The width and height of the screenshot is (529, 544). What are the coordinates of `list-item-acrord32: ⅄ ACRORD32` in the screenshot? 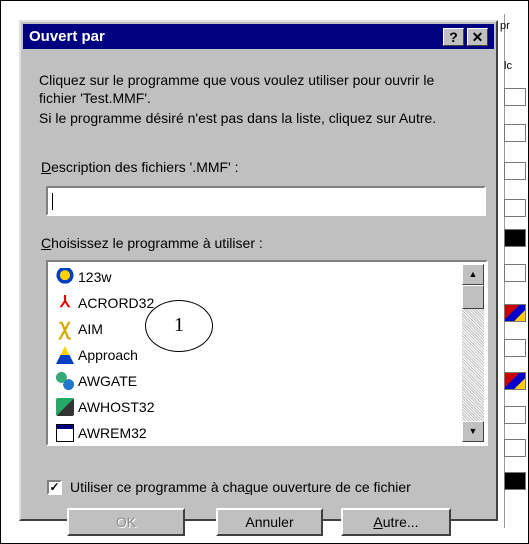 It's located at (256, 303).